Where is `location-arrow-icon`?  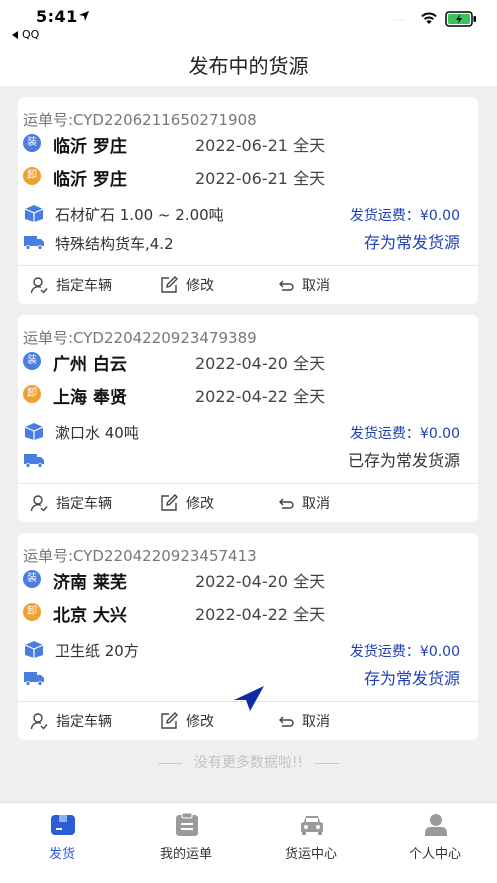
location-arrow-icon is located at coordinates (84, 16).